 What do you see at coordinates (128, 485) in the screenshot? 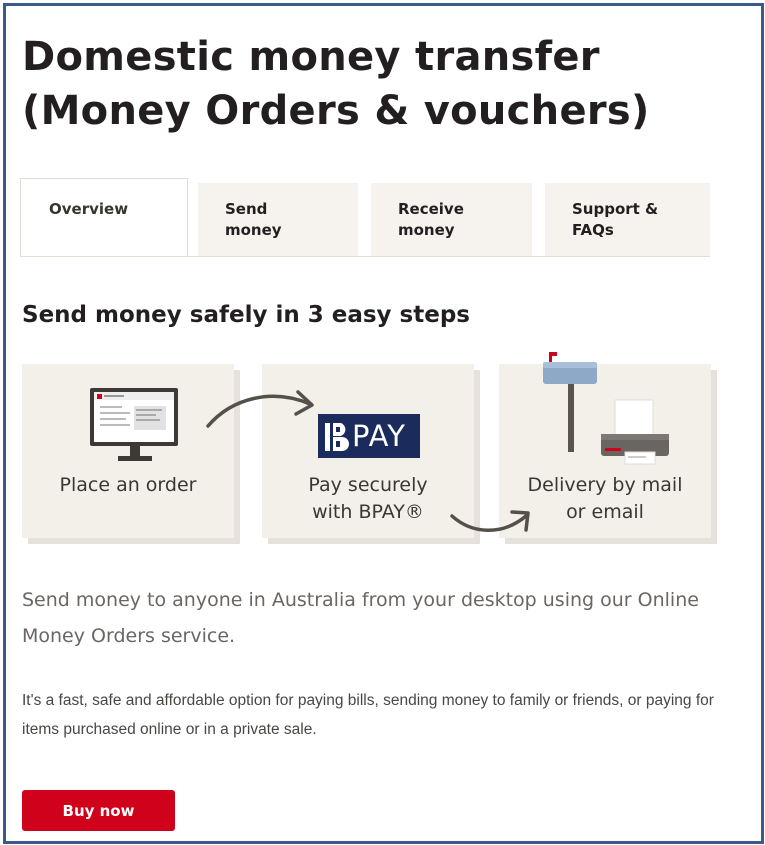
I see `step-1-label: Place an order` at bounding box center [128, 485].